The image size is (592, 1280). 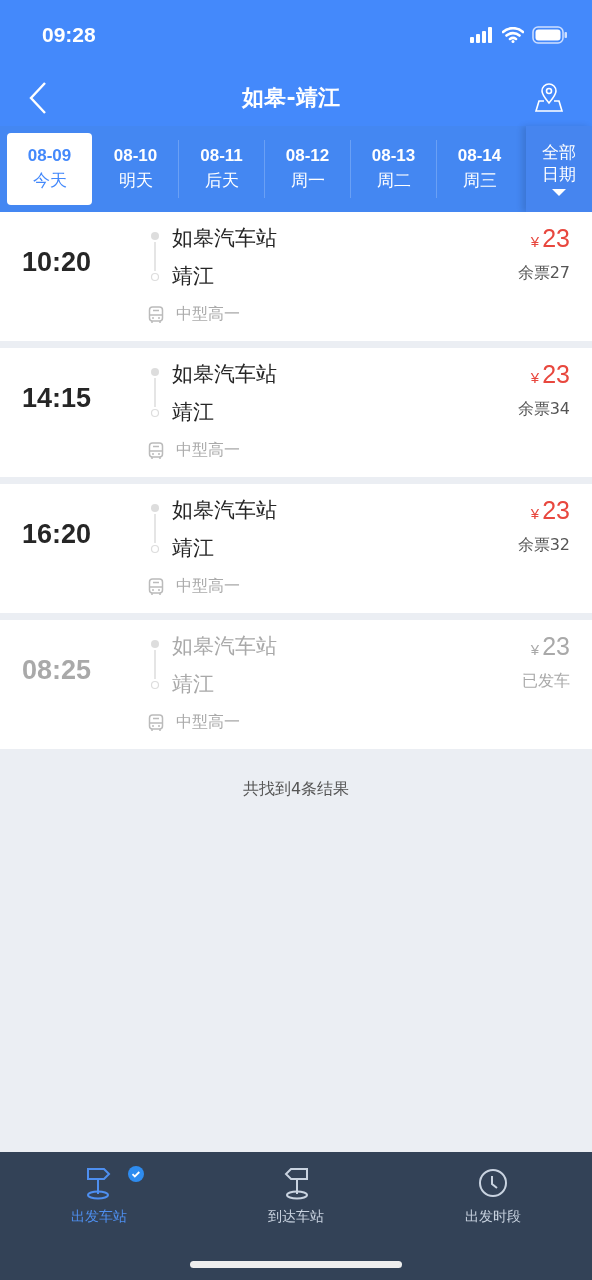 What do you see at coordinates (307, 169) in the screenshot?
I see `date-tab: 08-12 周一` at bounding box center [307, 169].